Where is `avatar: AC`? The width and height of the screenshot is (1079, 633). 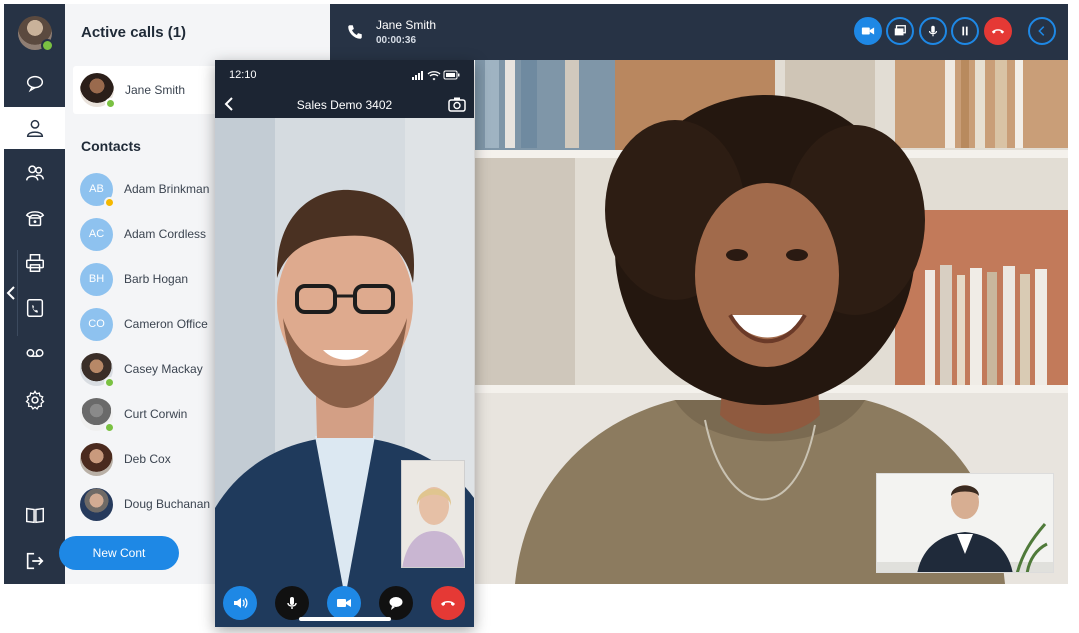 avatar: AC is located at coordinates (96, 234).